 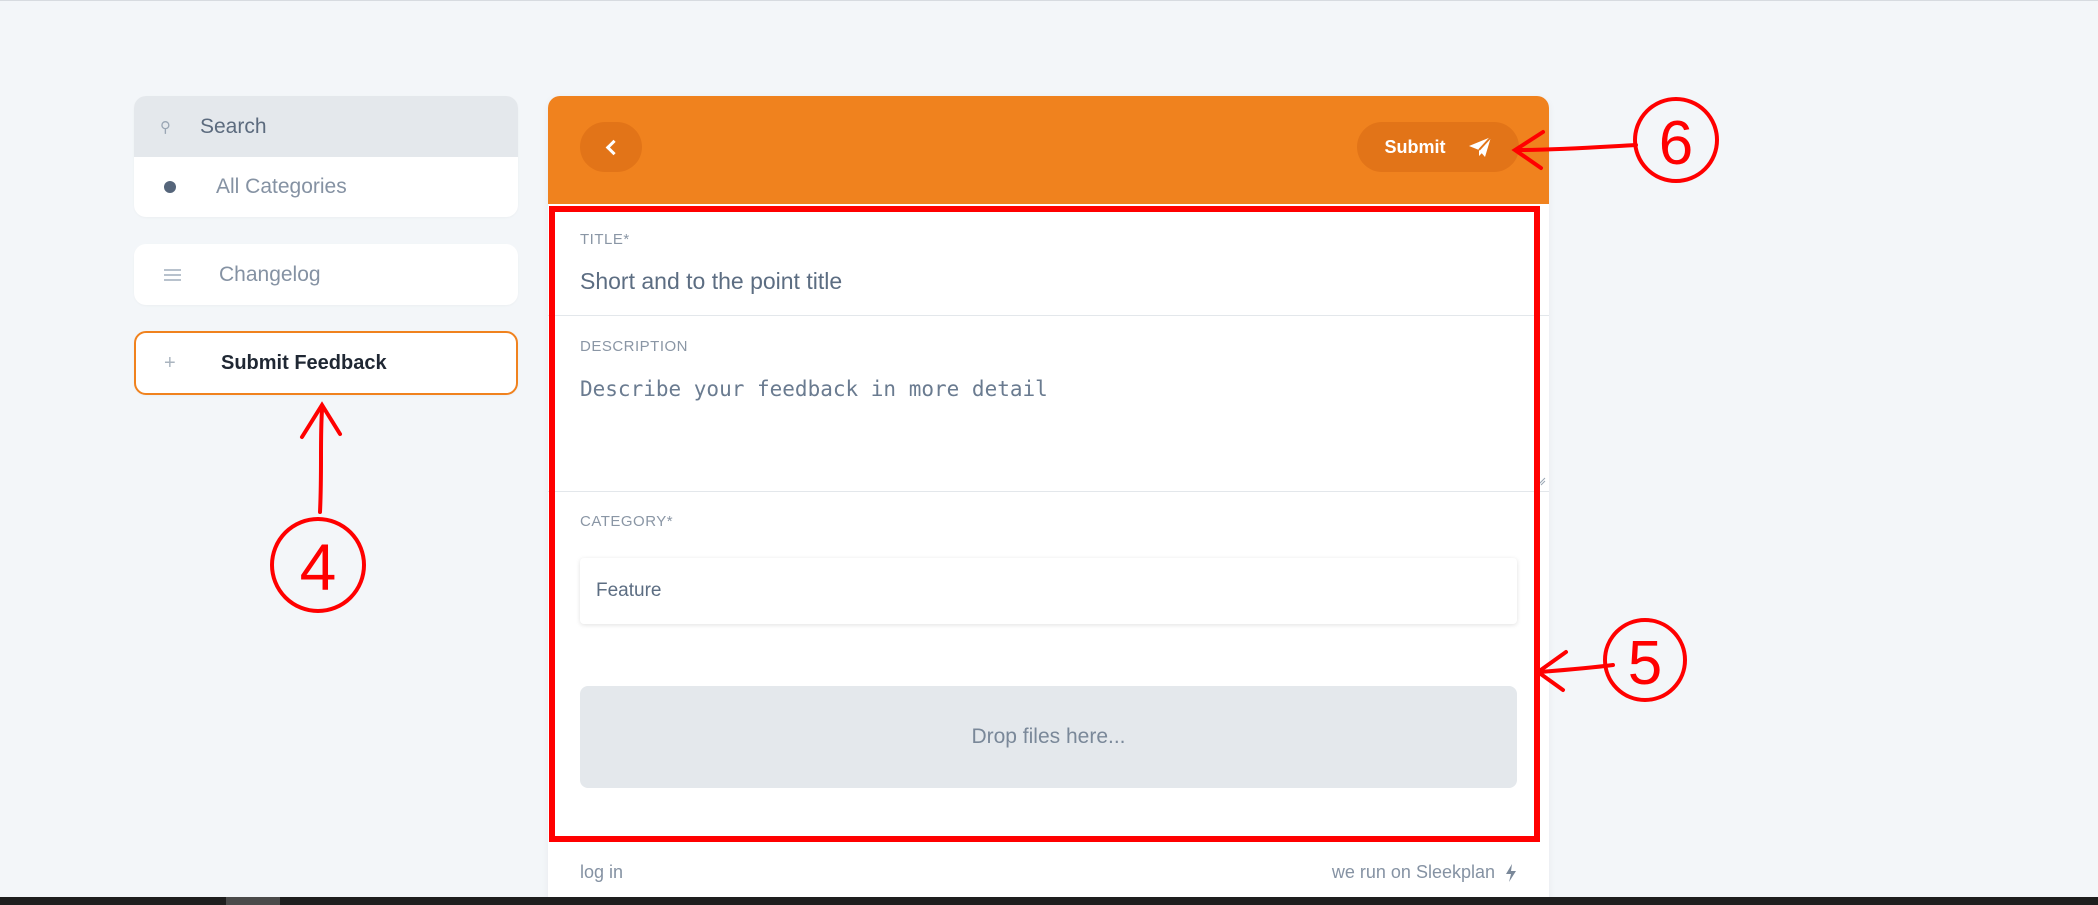 I want to click on title-input: Short and to the point title, so click(x=711, y=281).